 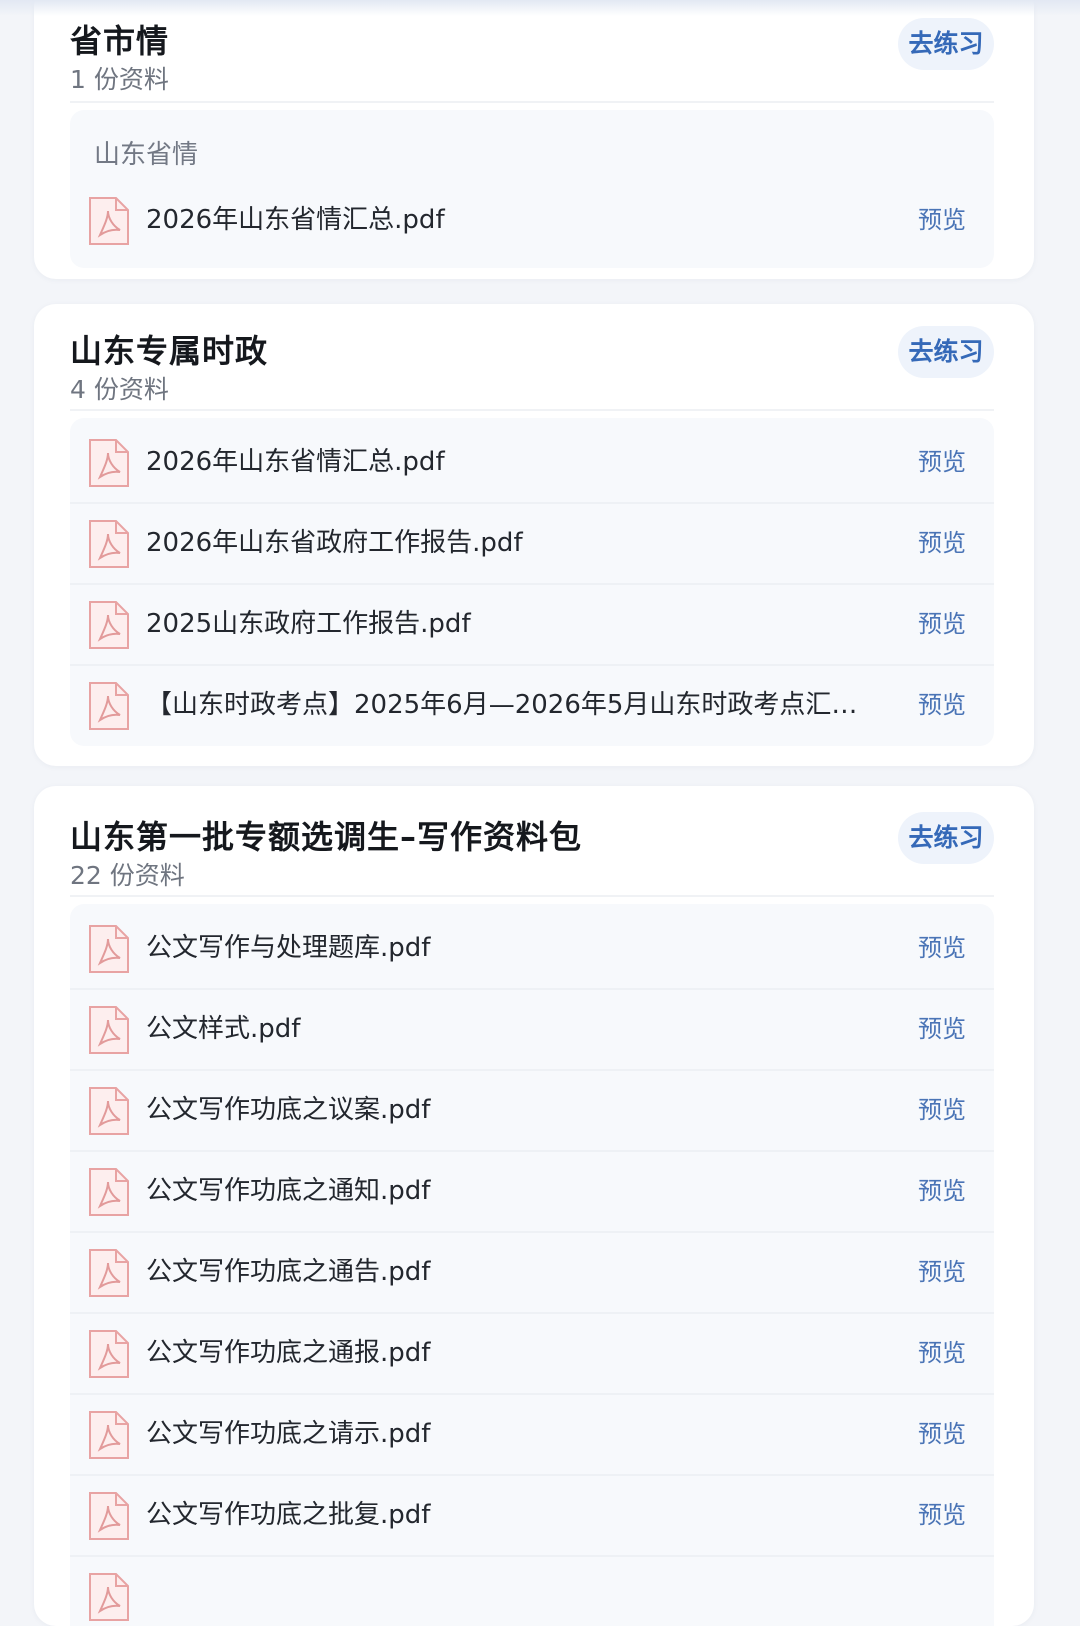 I want to click on section-title: 山东第一批专额选调生–写作资料包, so click(x=326, y=837).